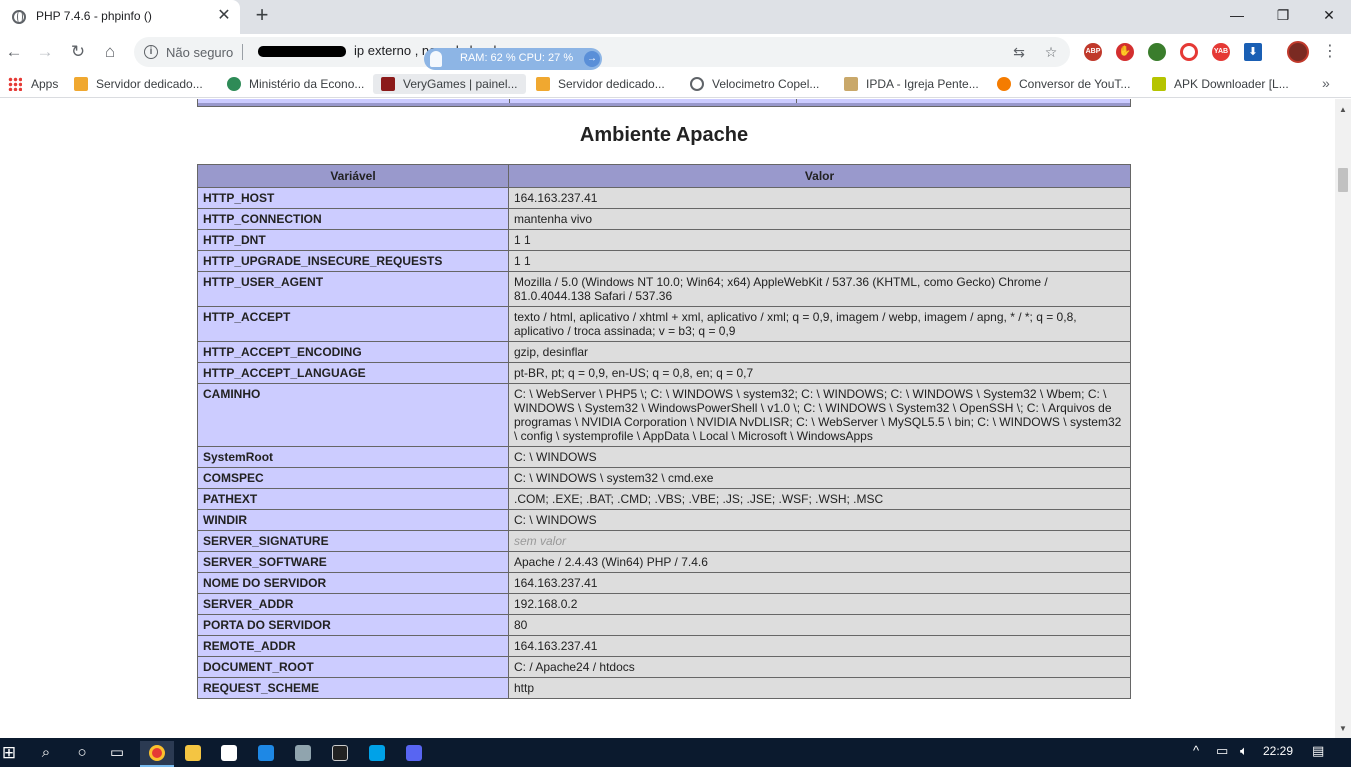  What do you see at coordinates (1237, 15) in the screenshot?
I see `minimize-button: —` at bounding box center [1237, 15].